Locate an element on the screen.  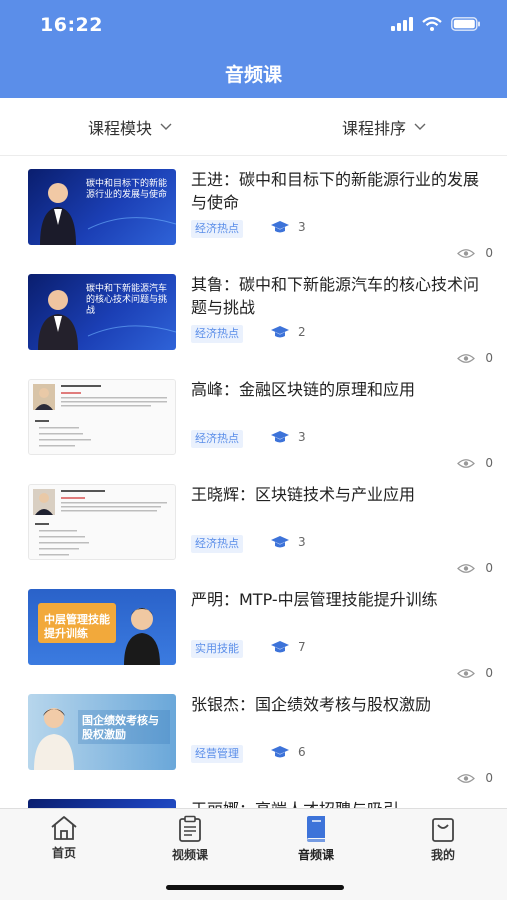
course-thumbnail: 国企绩效考核与股权激励 is located at coordinates (102, 732).